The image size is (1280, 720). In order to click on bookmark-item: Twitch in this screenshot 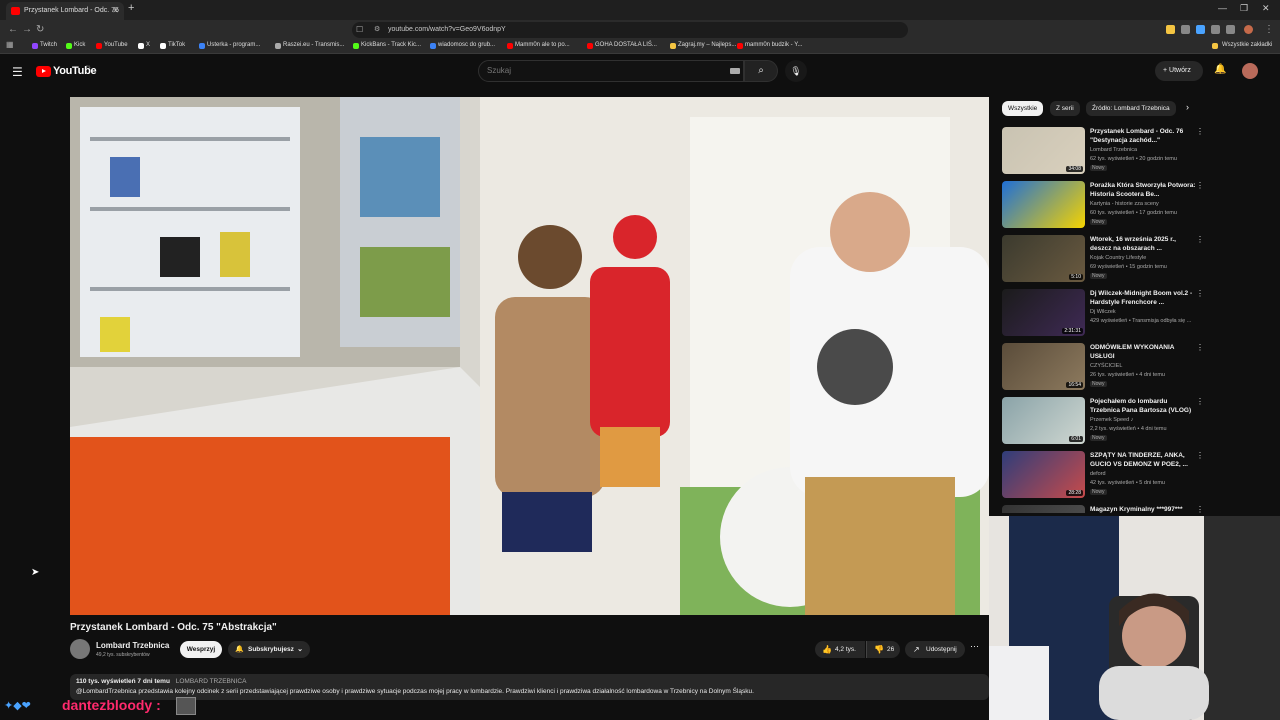, I will do `click(44, 45)`.